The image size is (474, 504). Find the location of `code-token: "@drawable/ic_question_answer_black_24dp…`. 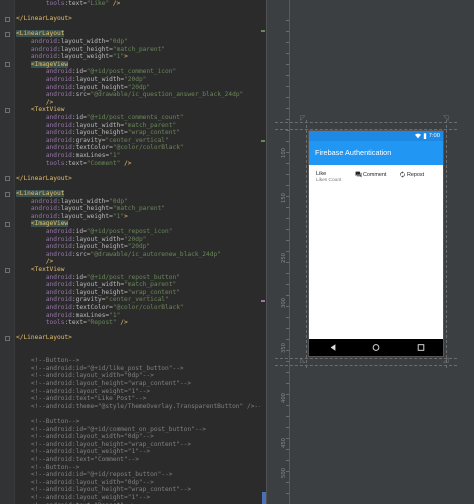

code-token: "@drawable/ic_question_answer_black_24dp… is located at coordinates (167, 95).